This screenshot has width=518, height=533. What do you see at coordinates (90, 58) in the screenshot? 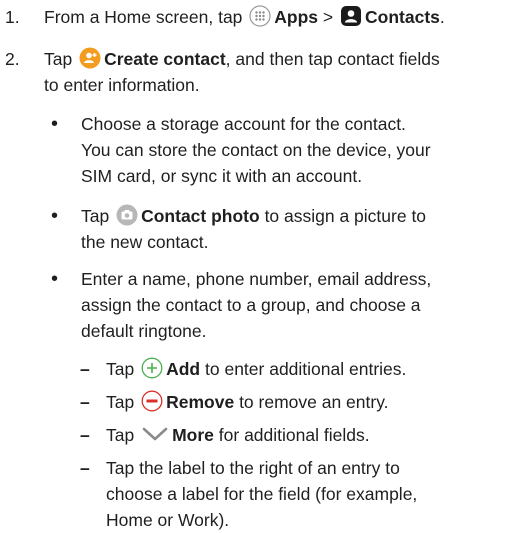
I see `create-contact-icon` at bounding box center [90, 58].